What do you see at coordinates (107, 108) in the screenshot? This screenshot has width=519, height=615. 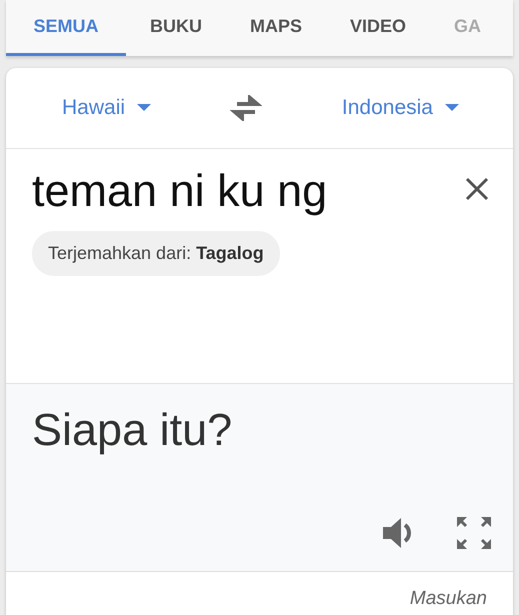 I see `source-language-dropdown: Hawaii` at bounding box center [107, 108].